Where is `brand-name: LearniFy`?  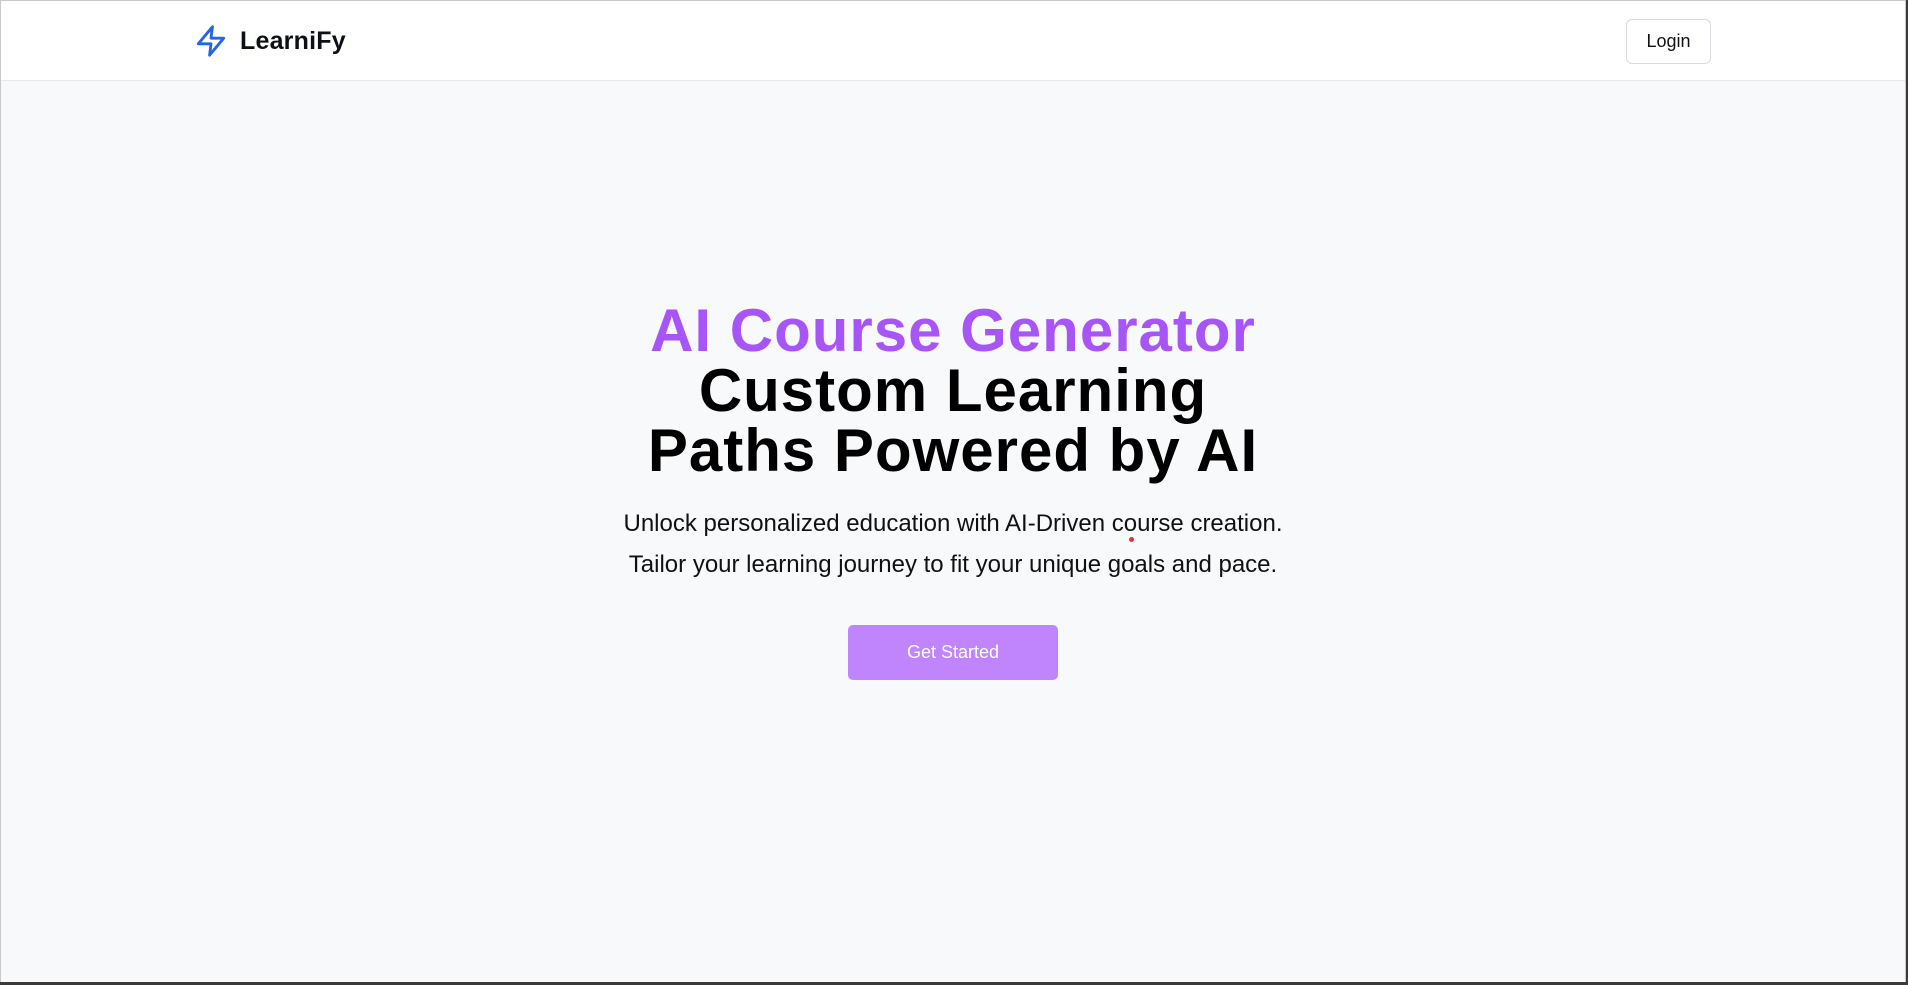
brand-name: LearniFy is located at coordinates (293, 40).